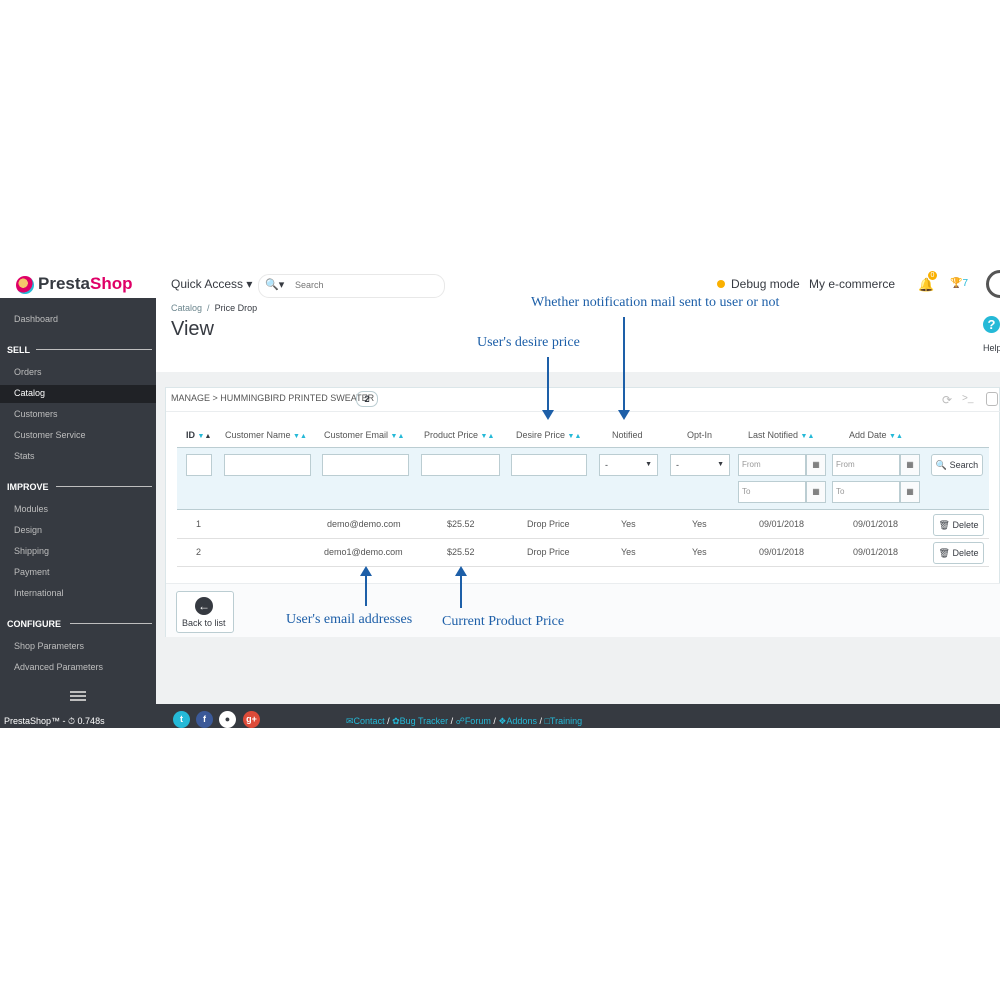  Describe the element at coordinates (521, 721) in the screenshot. I see `footer-link-addons: Addons` at that location.